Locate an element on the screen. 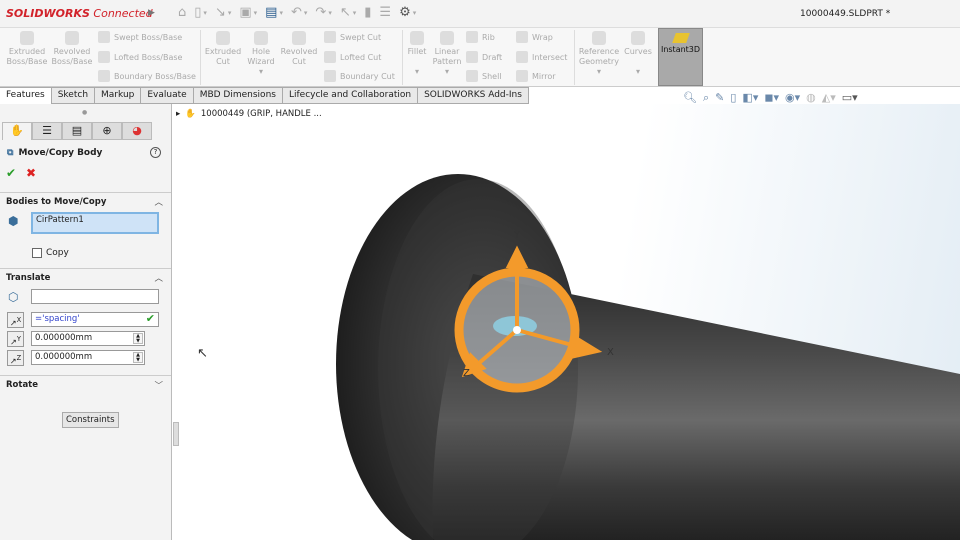 Image resolution: width=960 pixels, height=540 pixels. wrap-button: Wrap is located at coordinates (534, 37).